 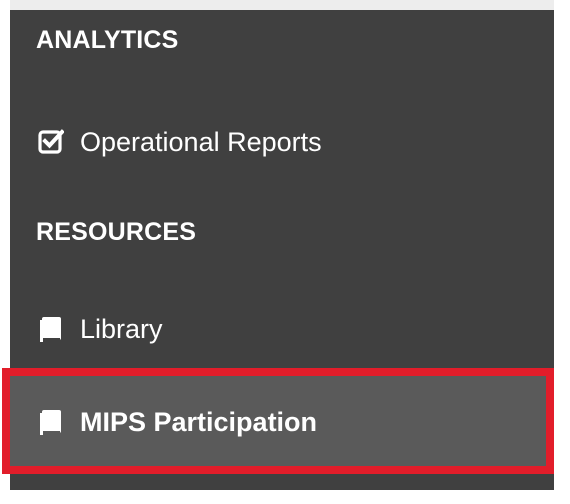 What do you see at coordinates (282, 329) in the screenshot?
I see `sidebar-item-library: Library` at bounding box center [282, 329].